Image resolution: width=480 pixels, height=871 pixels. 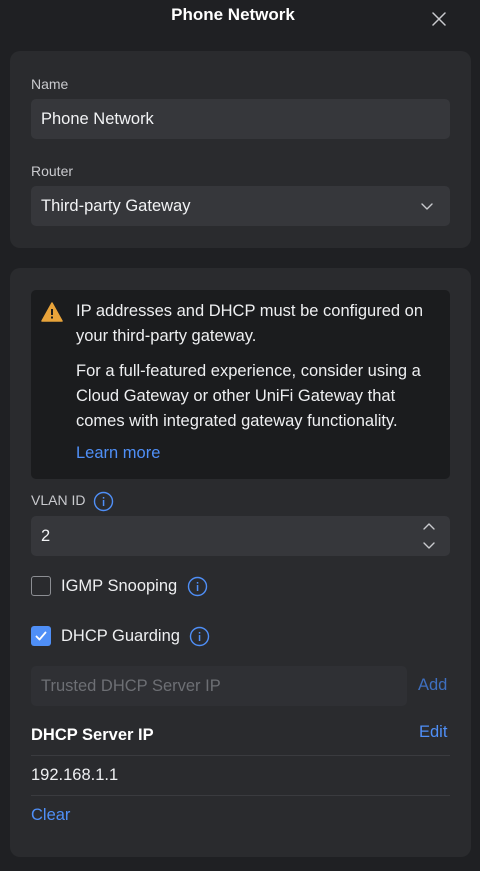 I want to click on dhcp-guarding-label: DHCP Guarding, so click(x=120, y=636).